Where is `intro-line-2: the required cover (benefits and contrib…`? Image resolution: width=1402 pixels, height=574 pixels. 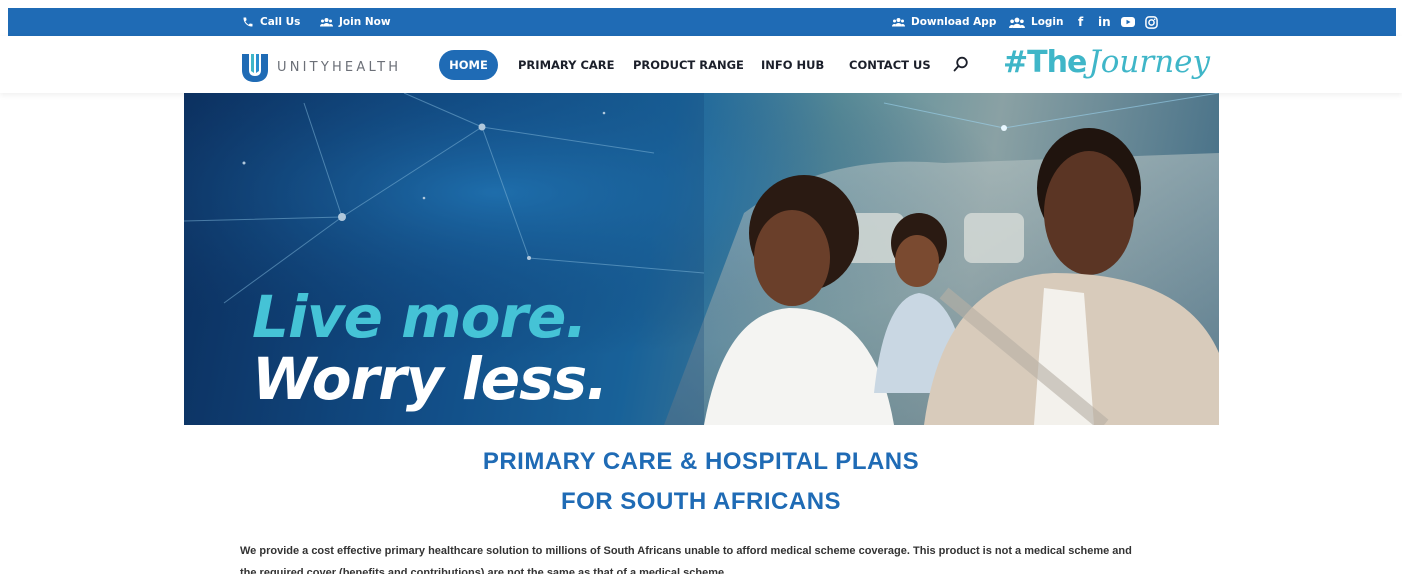
intro-line-2: the required cover (benefits and contrib… is located at coordinates (484, 570).